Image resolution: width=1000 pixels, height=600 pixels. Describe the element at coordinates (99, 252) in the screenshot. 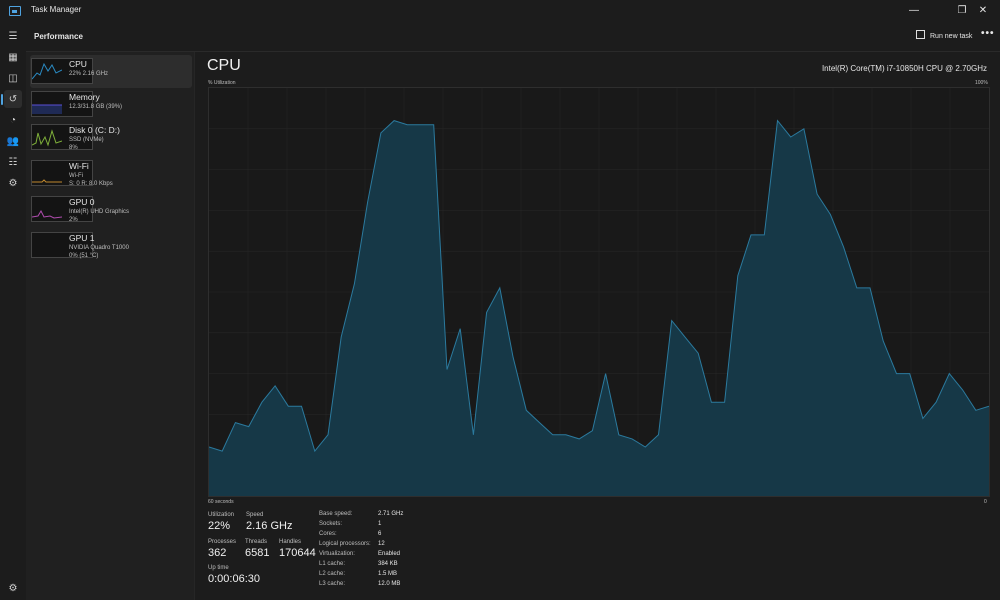

I see `resource-detail: NVIDIA Quadro T1000 0% (51 °C)` at that location.